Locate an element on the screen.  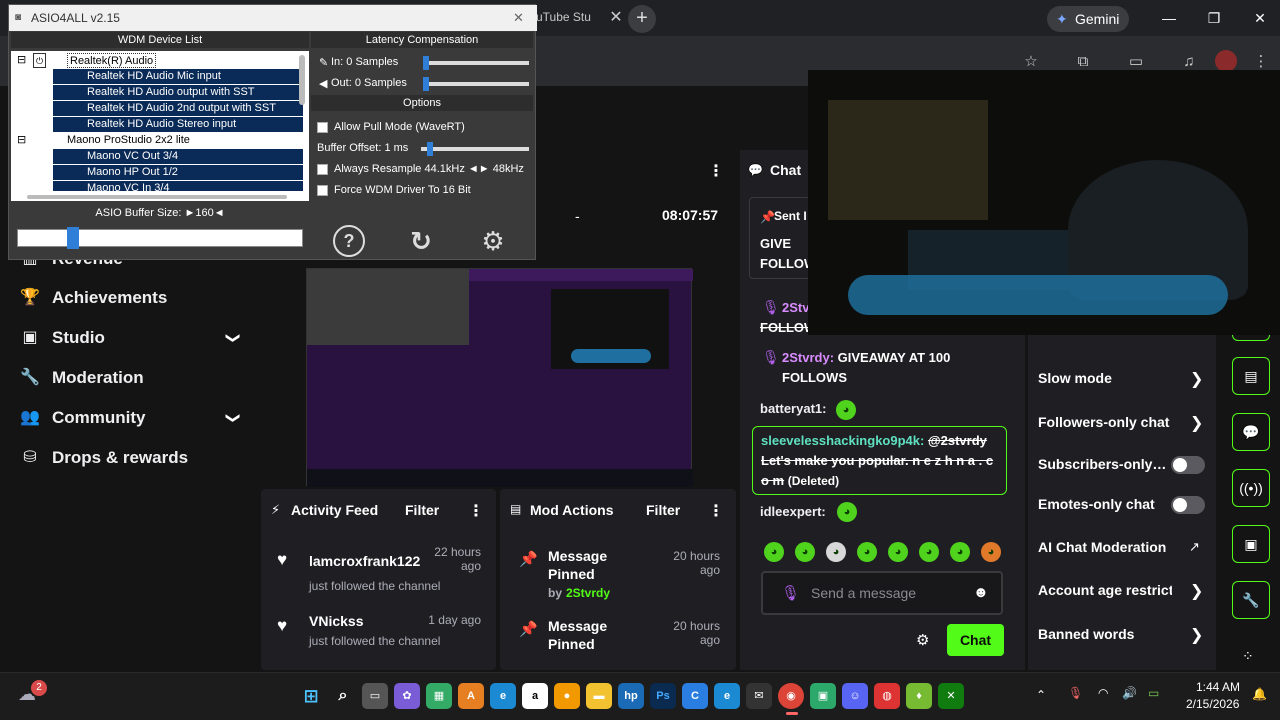
device-item: Realtek(R) Audio is located at coordinates (112, 60).